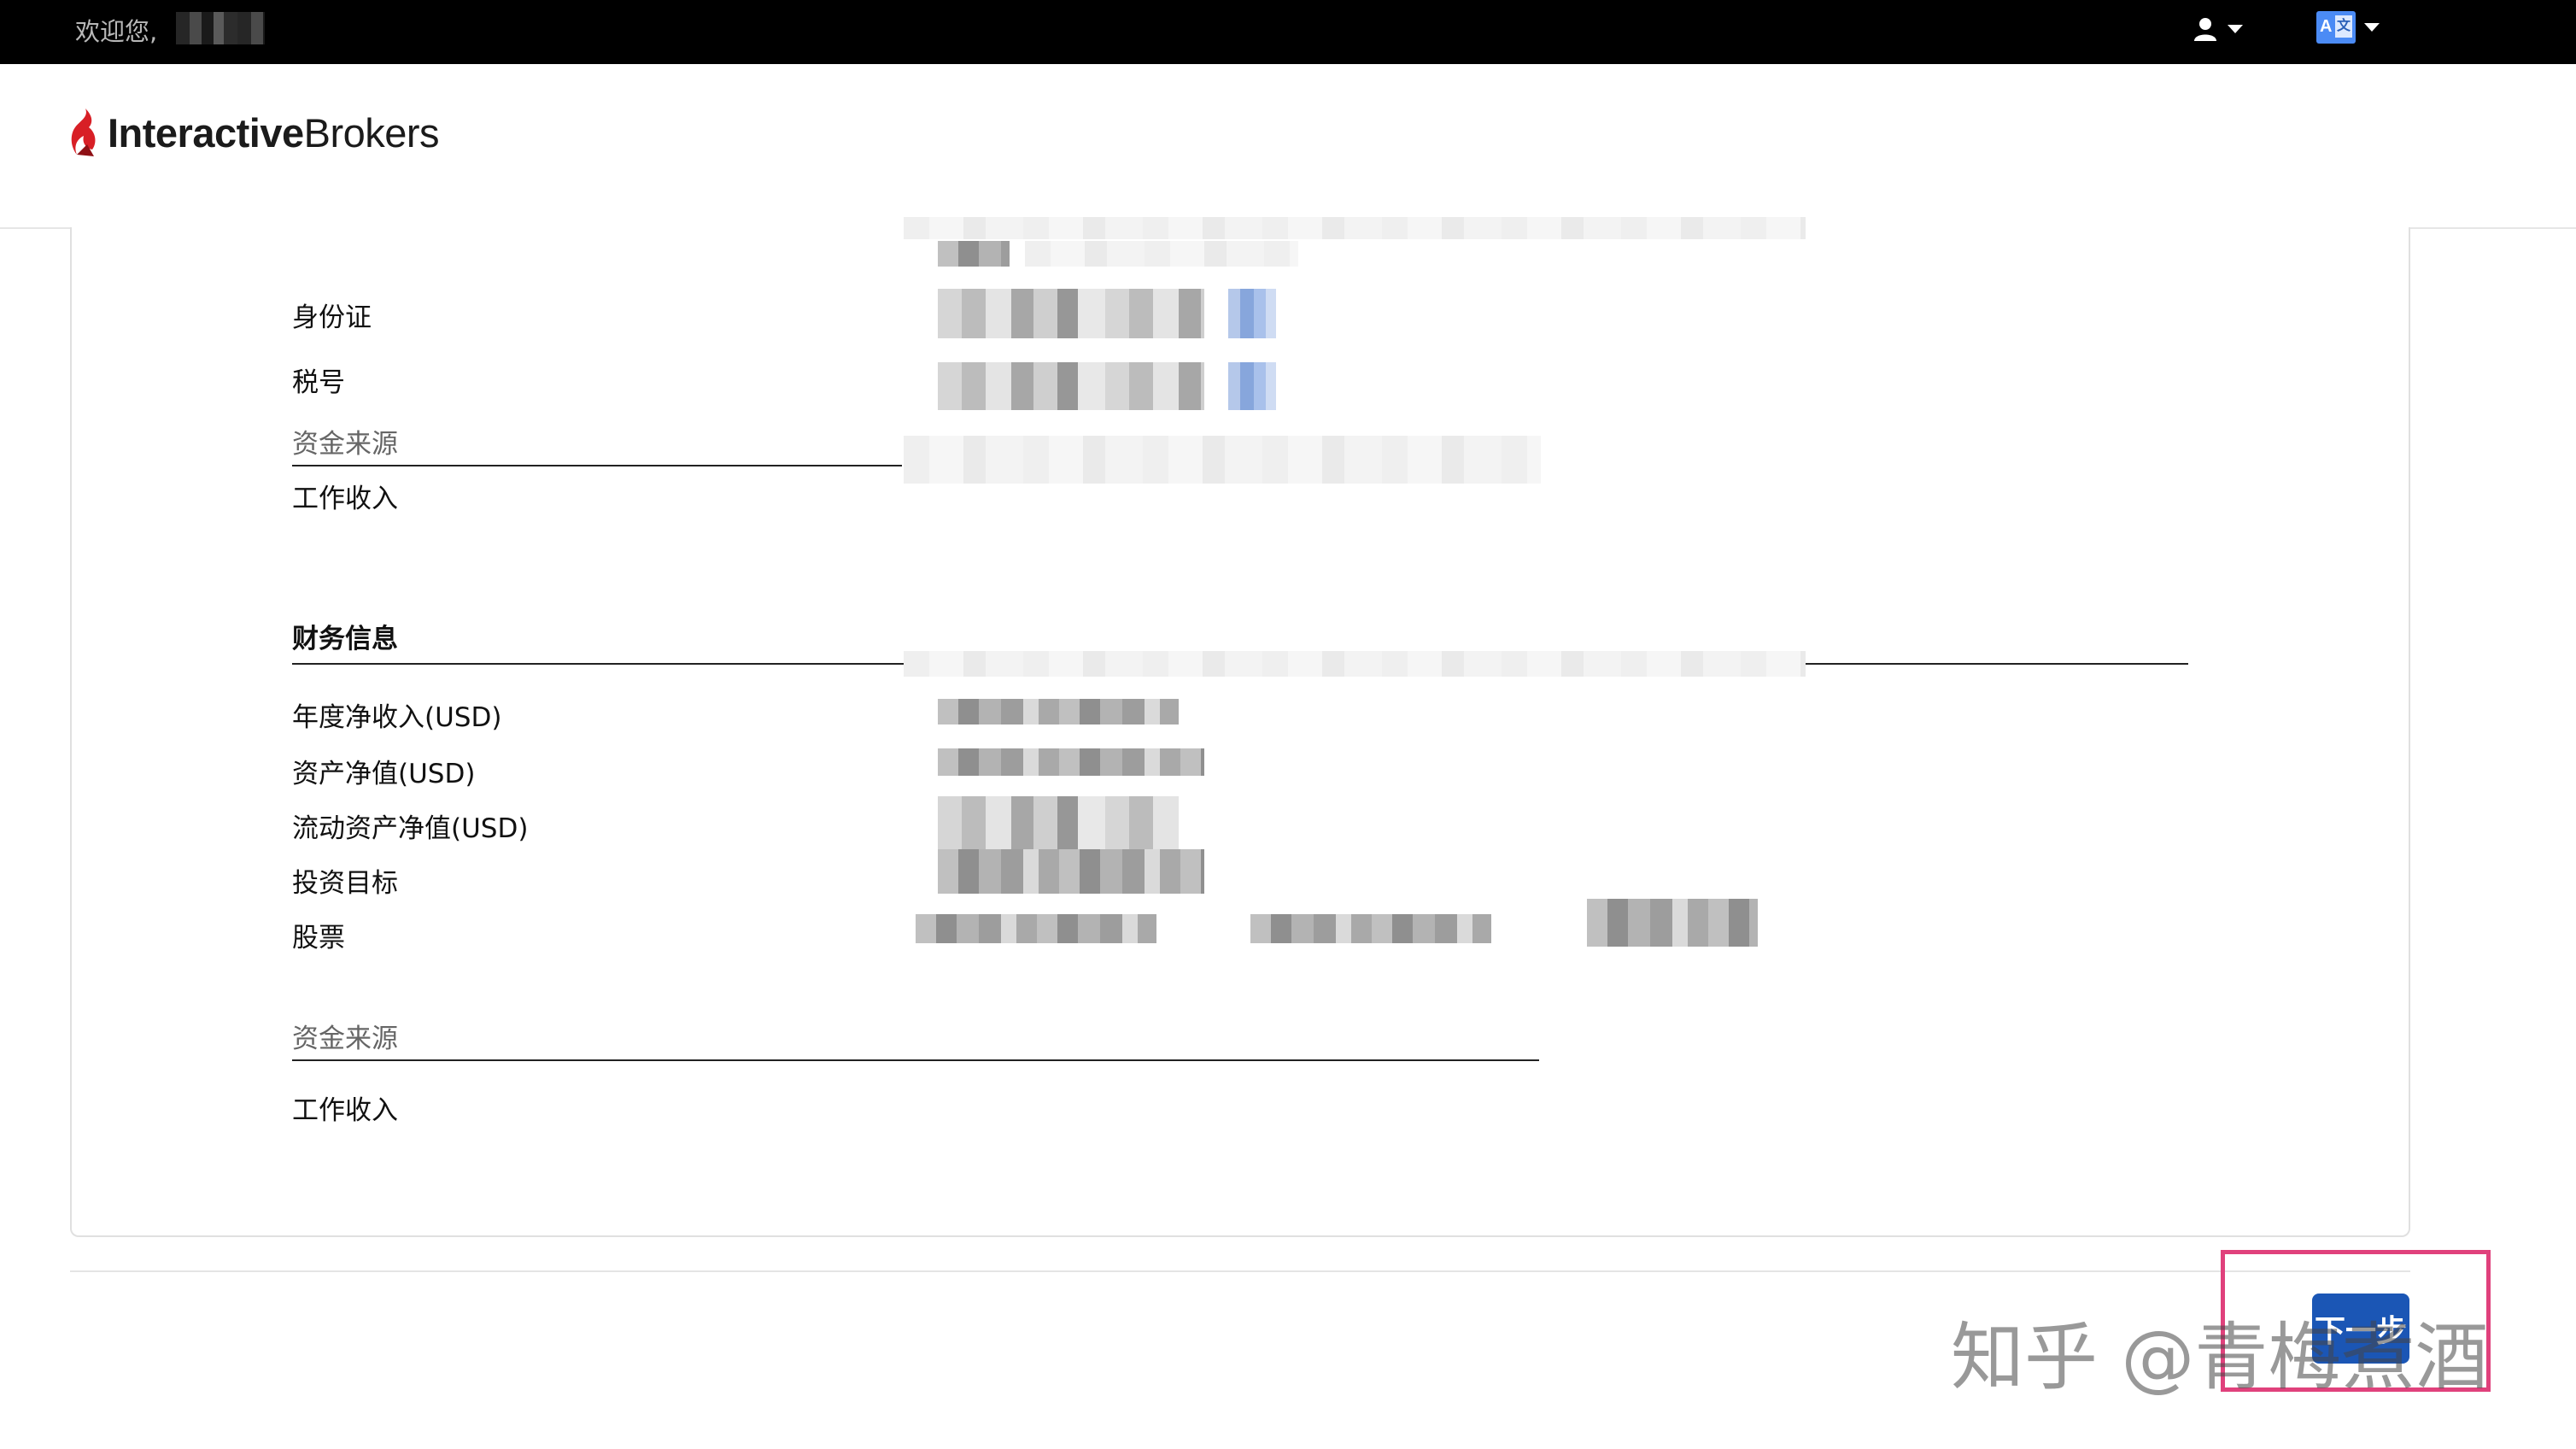 Image resolution: width=2576 pixels, height=1449 pixels. What do you see at coordinates (345, 639) in the screenshot?
I see `financial-info-title: 财务信息` at bounding box center [345, 639].